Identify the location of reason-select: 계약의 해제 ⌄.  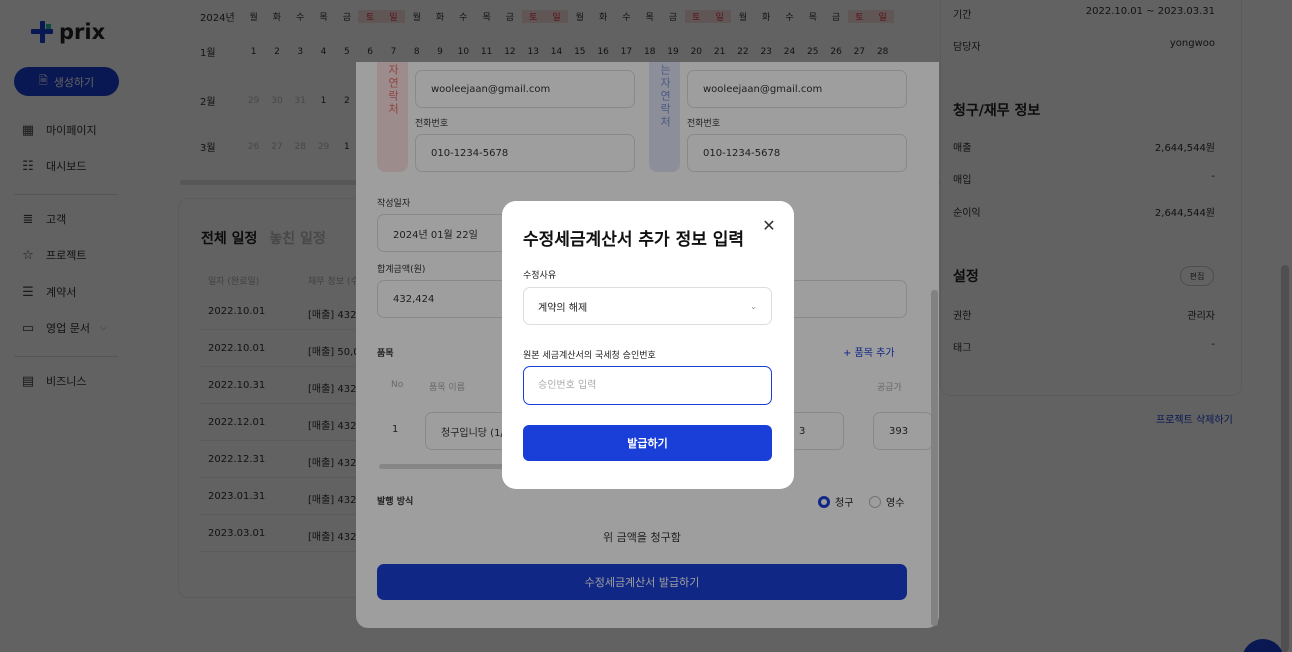
(647, 306).